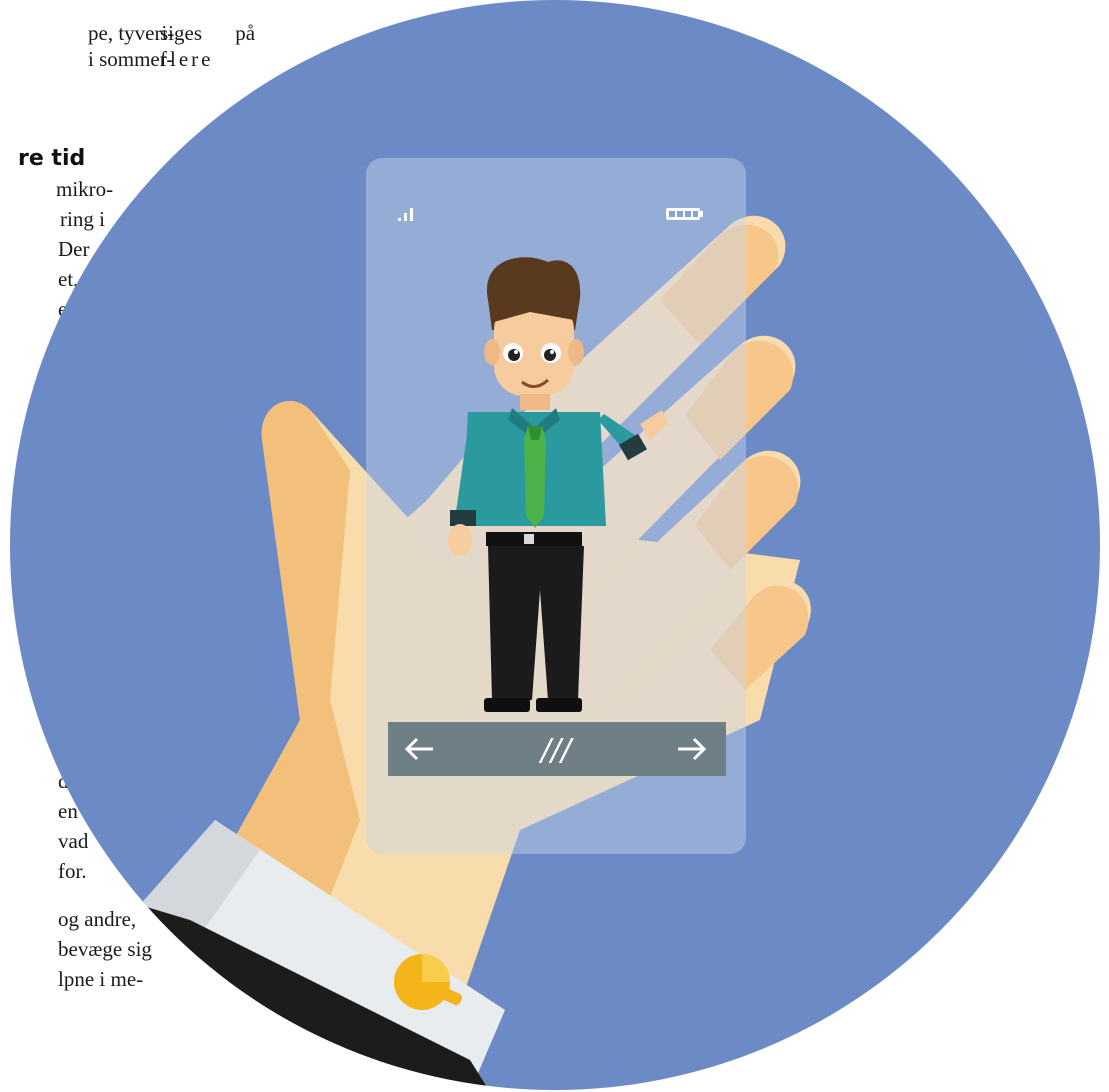  Describe the element at coordinates (684, 214) in the screenshot. I see `battery-icon` at that location.